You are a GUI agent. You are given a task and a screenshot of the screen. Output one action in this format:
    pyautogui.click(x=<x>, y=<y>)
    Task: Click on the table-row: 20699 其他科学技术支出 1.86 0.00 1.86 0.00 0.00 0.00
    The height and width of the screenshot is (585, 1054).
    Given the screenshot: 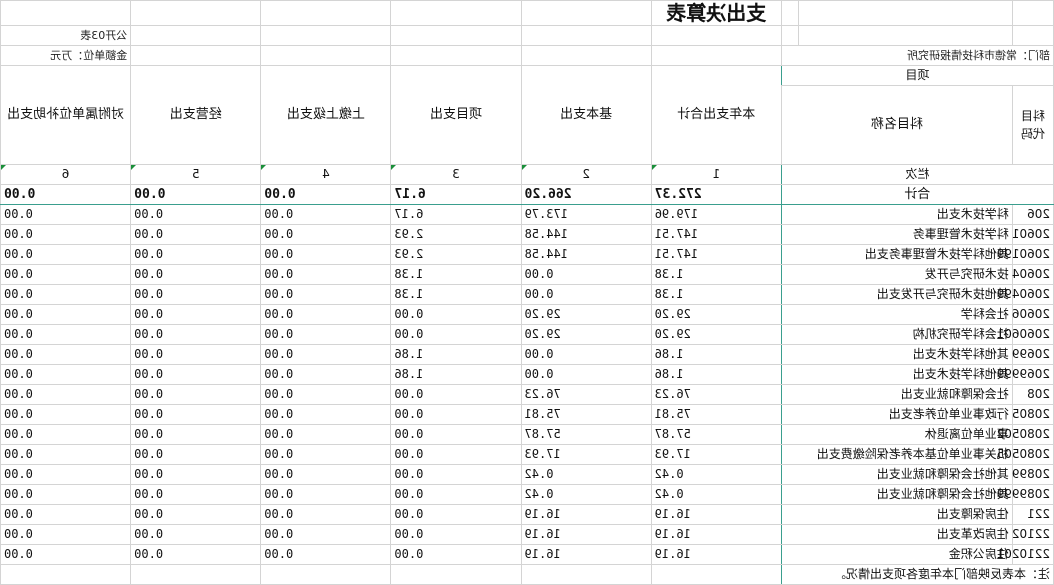 What is the action you would take?
    pyautogui.click(x=527, y=354)
    